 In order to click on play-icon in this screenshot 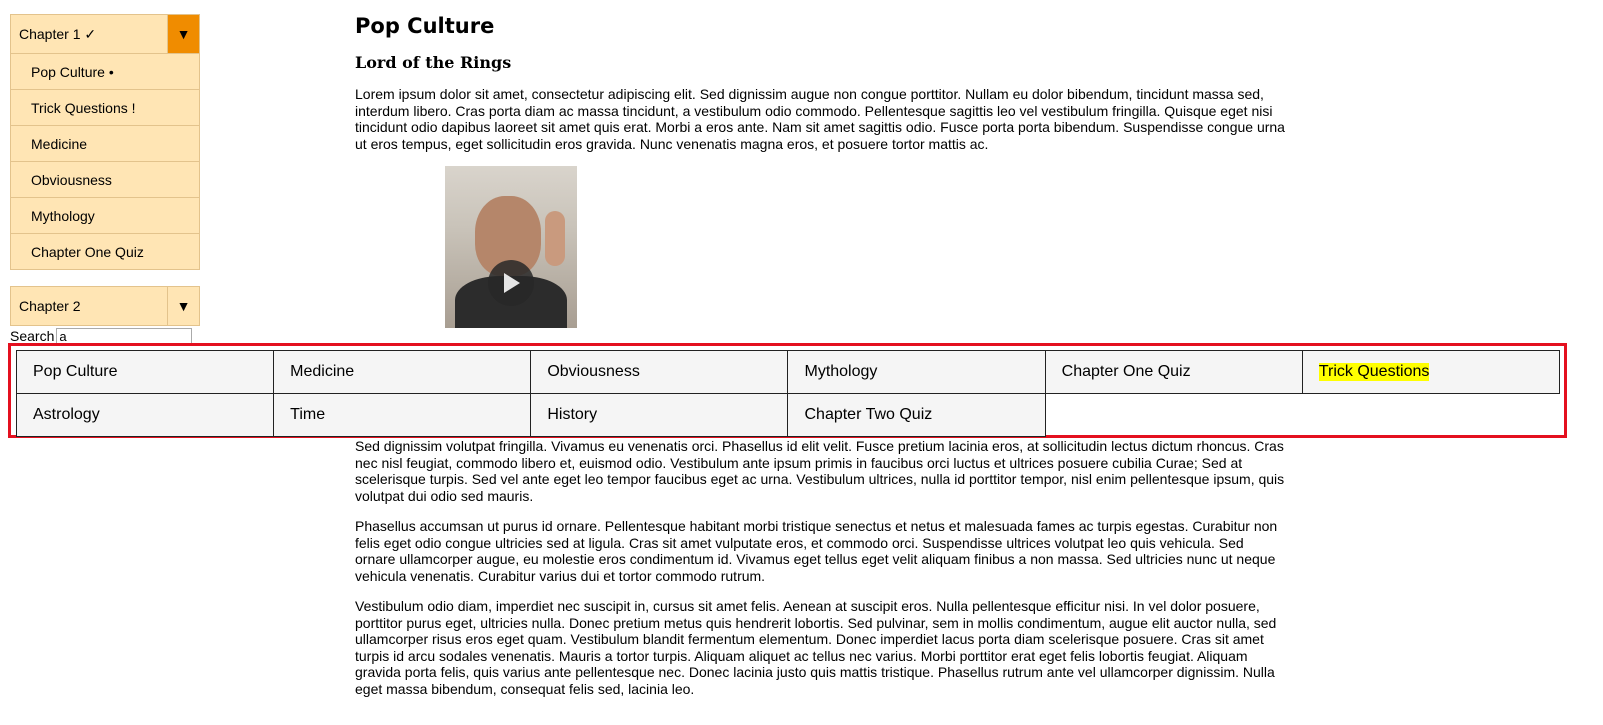, I will do `click(512, 283)`.